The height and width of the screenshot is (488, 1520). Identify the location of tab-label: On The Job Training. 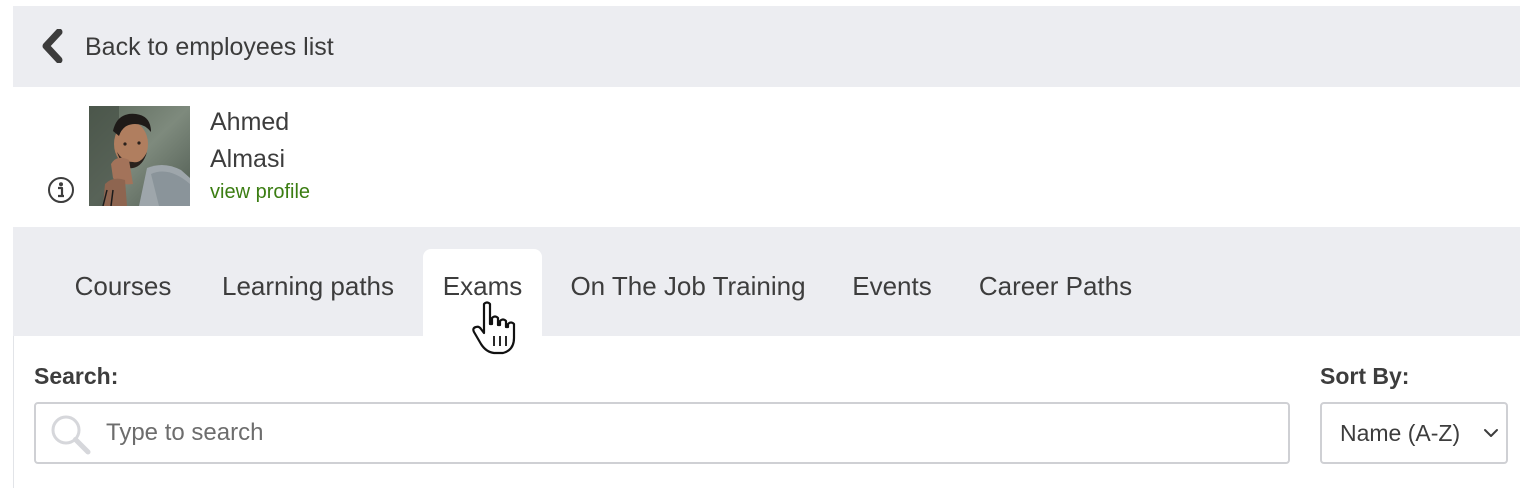
(688, 286).